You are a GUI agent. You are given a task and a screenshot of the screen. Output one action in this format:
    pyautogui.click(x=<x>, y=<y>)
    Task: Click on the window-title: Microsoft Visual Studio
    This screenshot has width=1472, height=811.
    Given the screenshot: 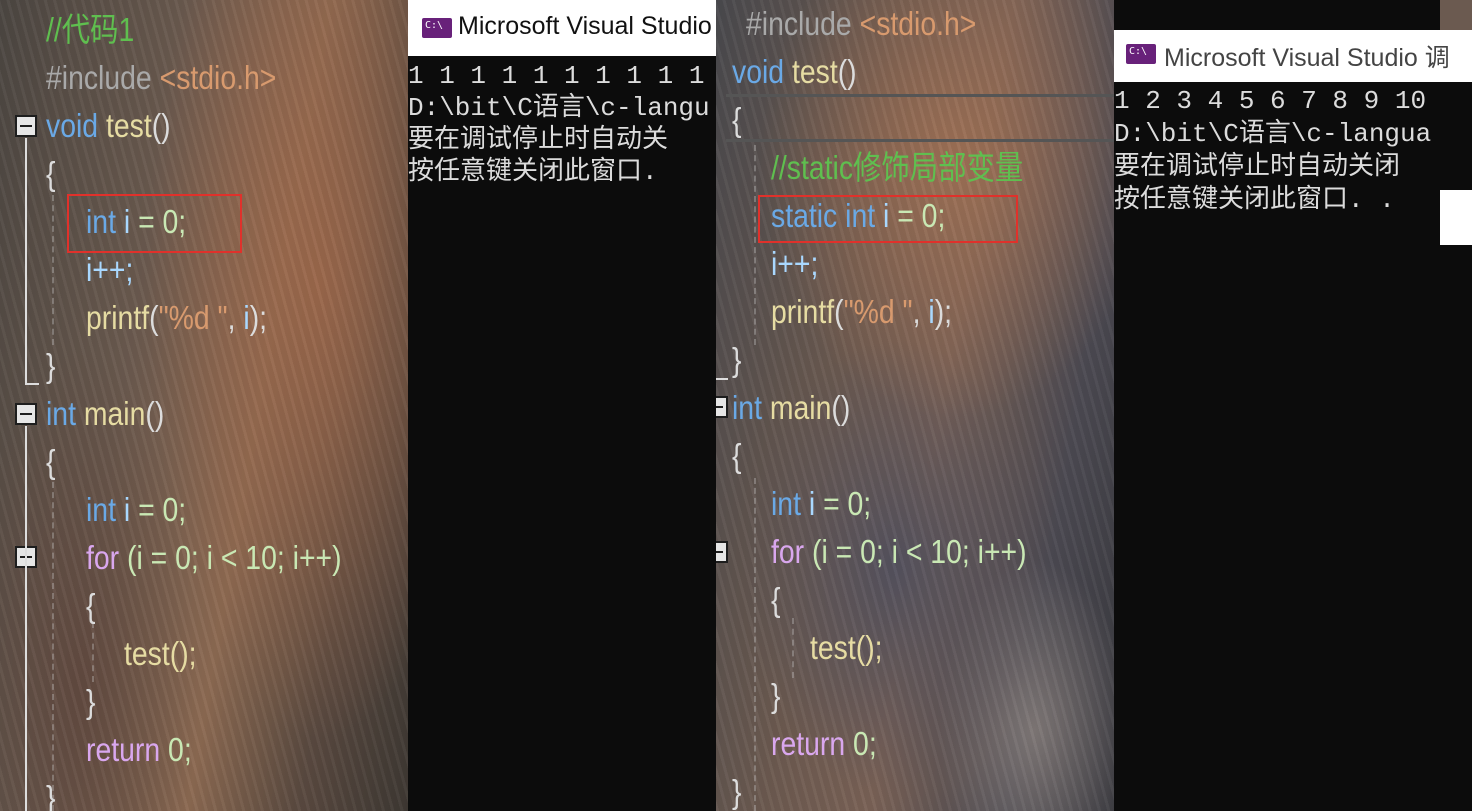 What is the action you would take?
    pyautogui.click(x=585, y=26)
    